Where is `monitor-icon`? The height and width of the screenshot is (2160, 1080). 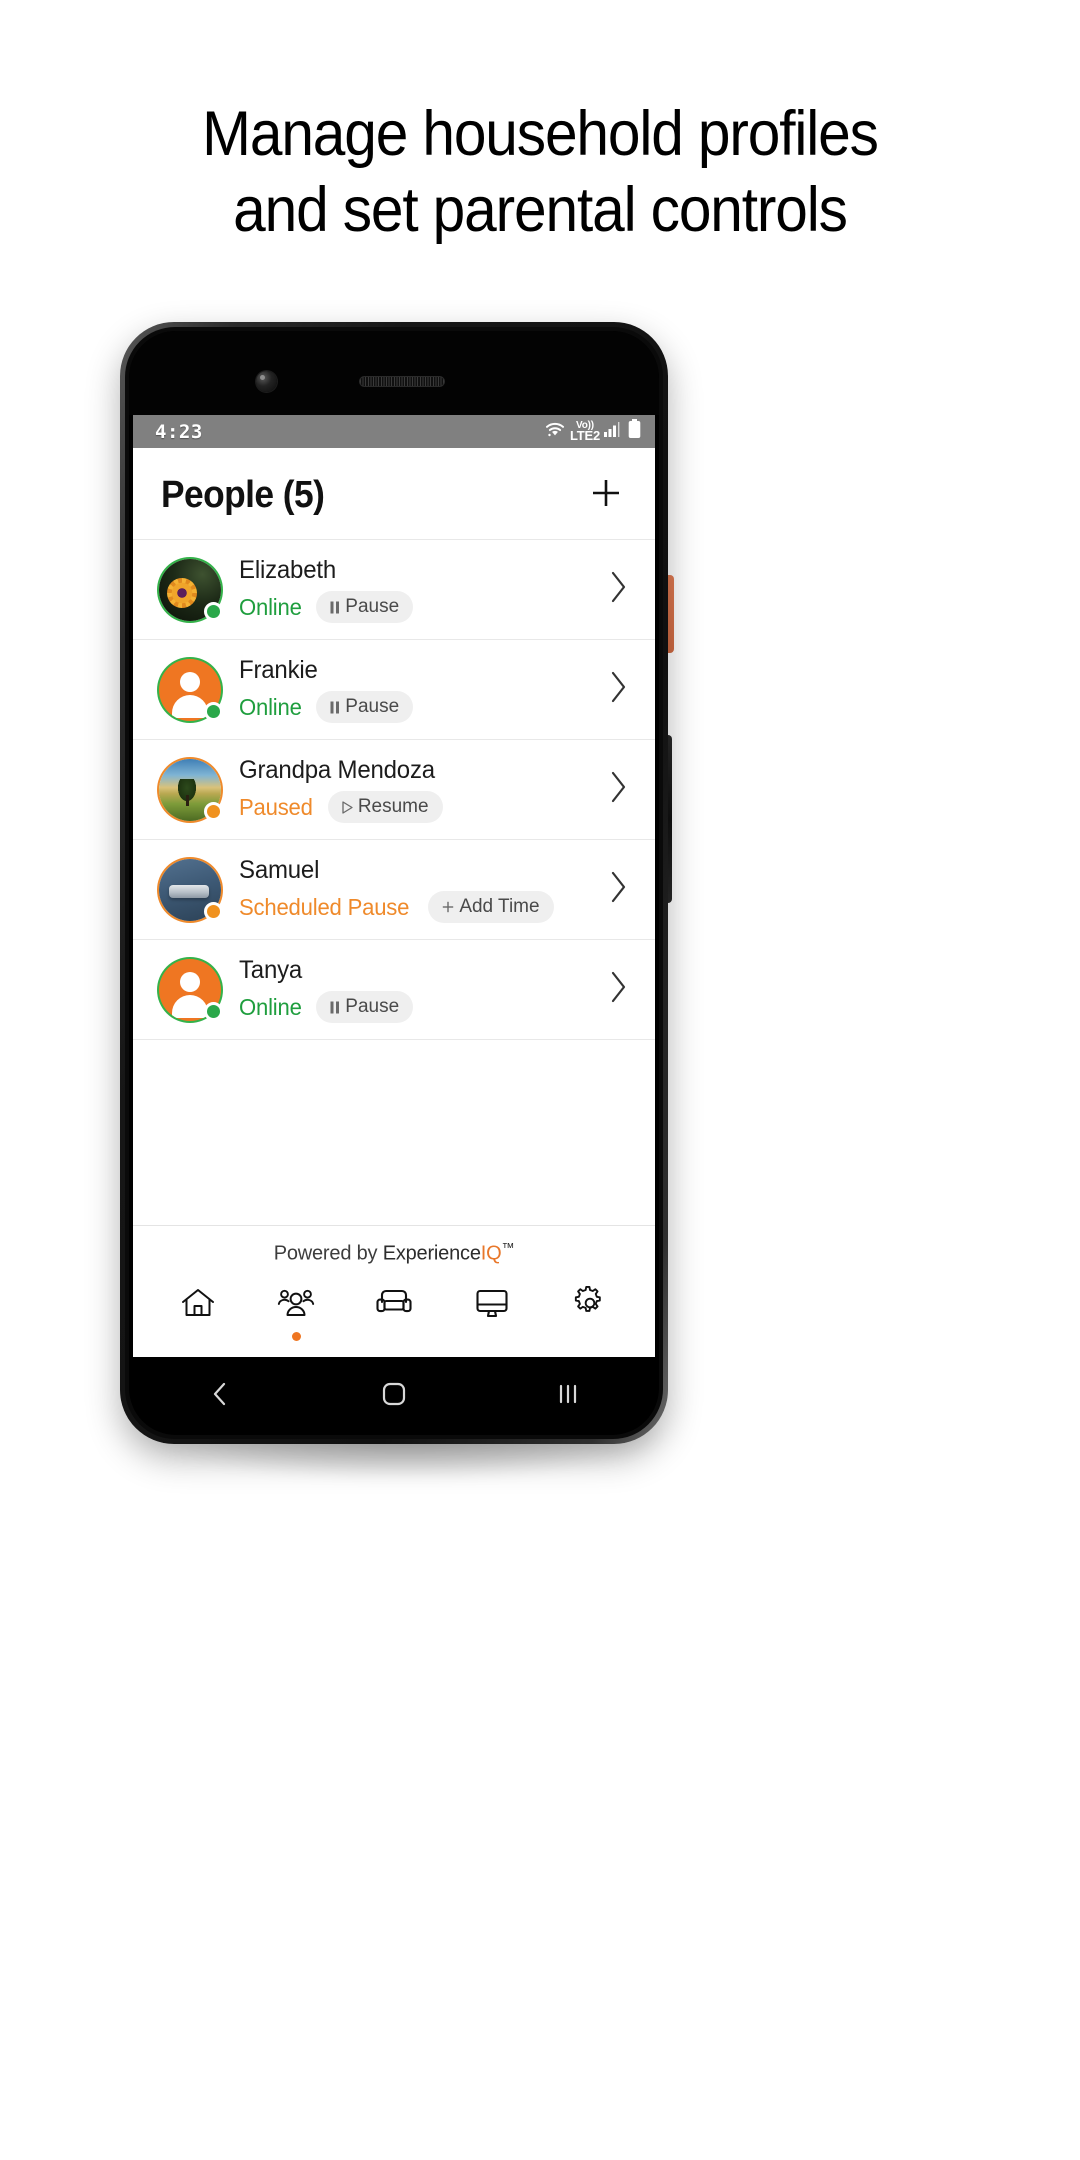
monitor-icon is located at coordinates (492, 1305).